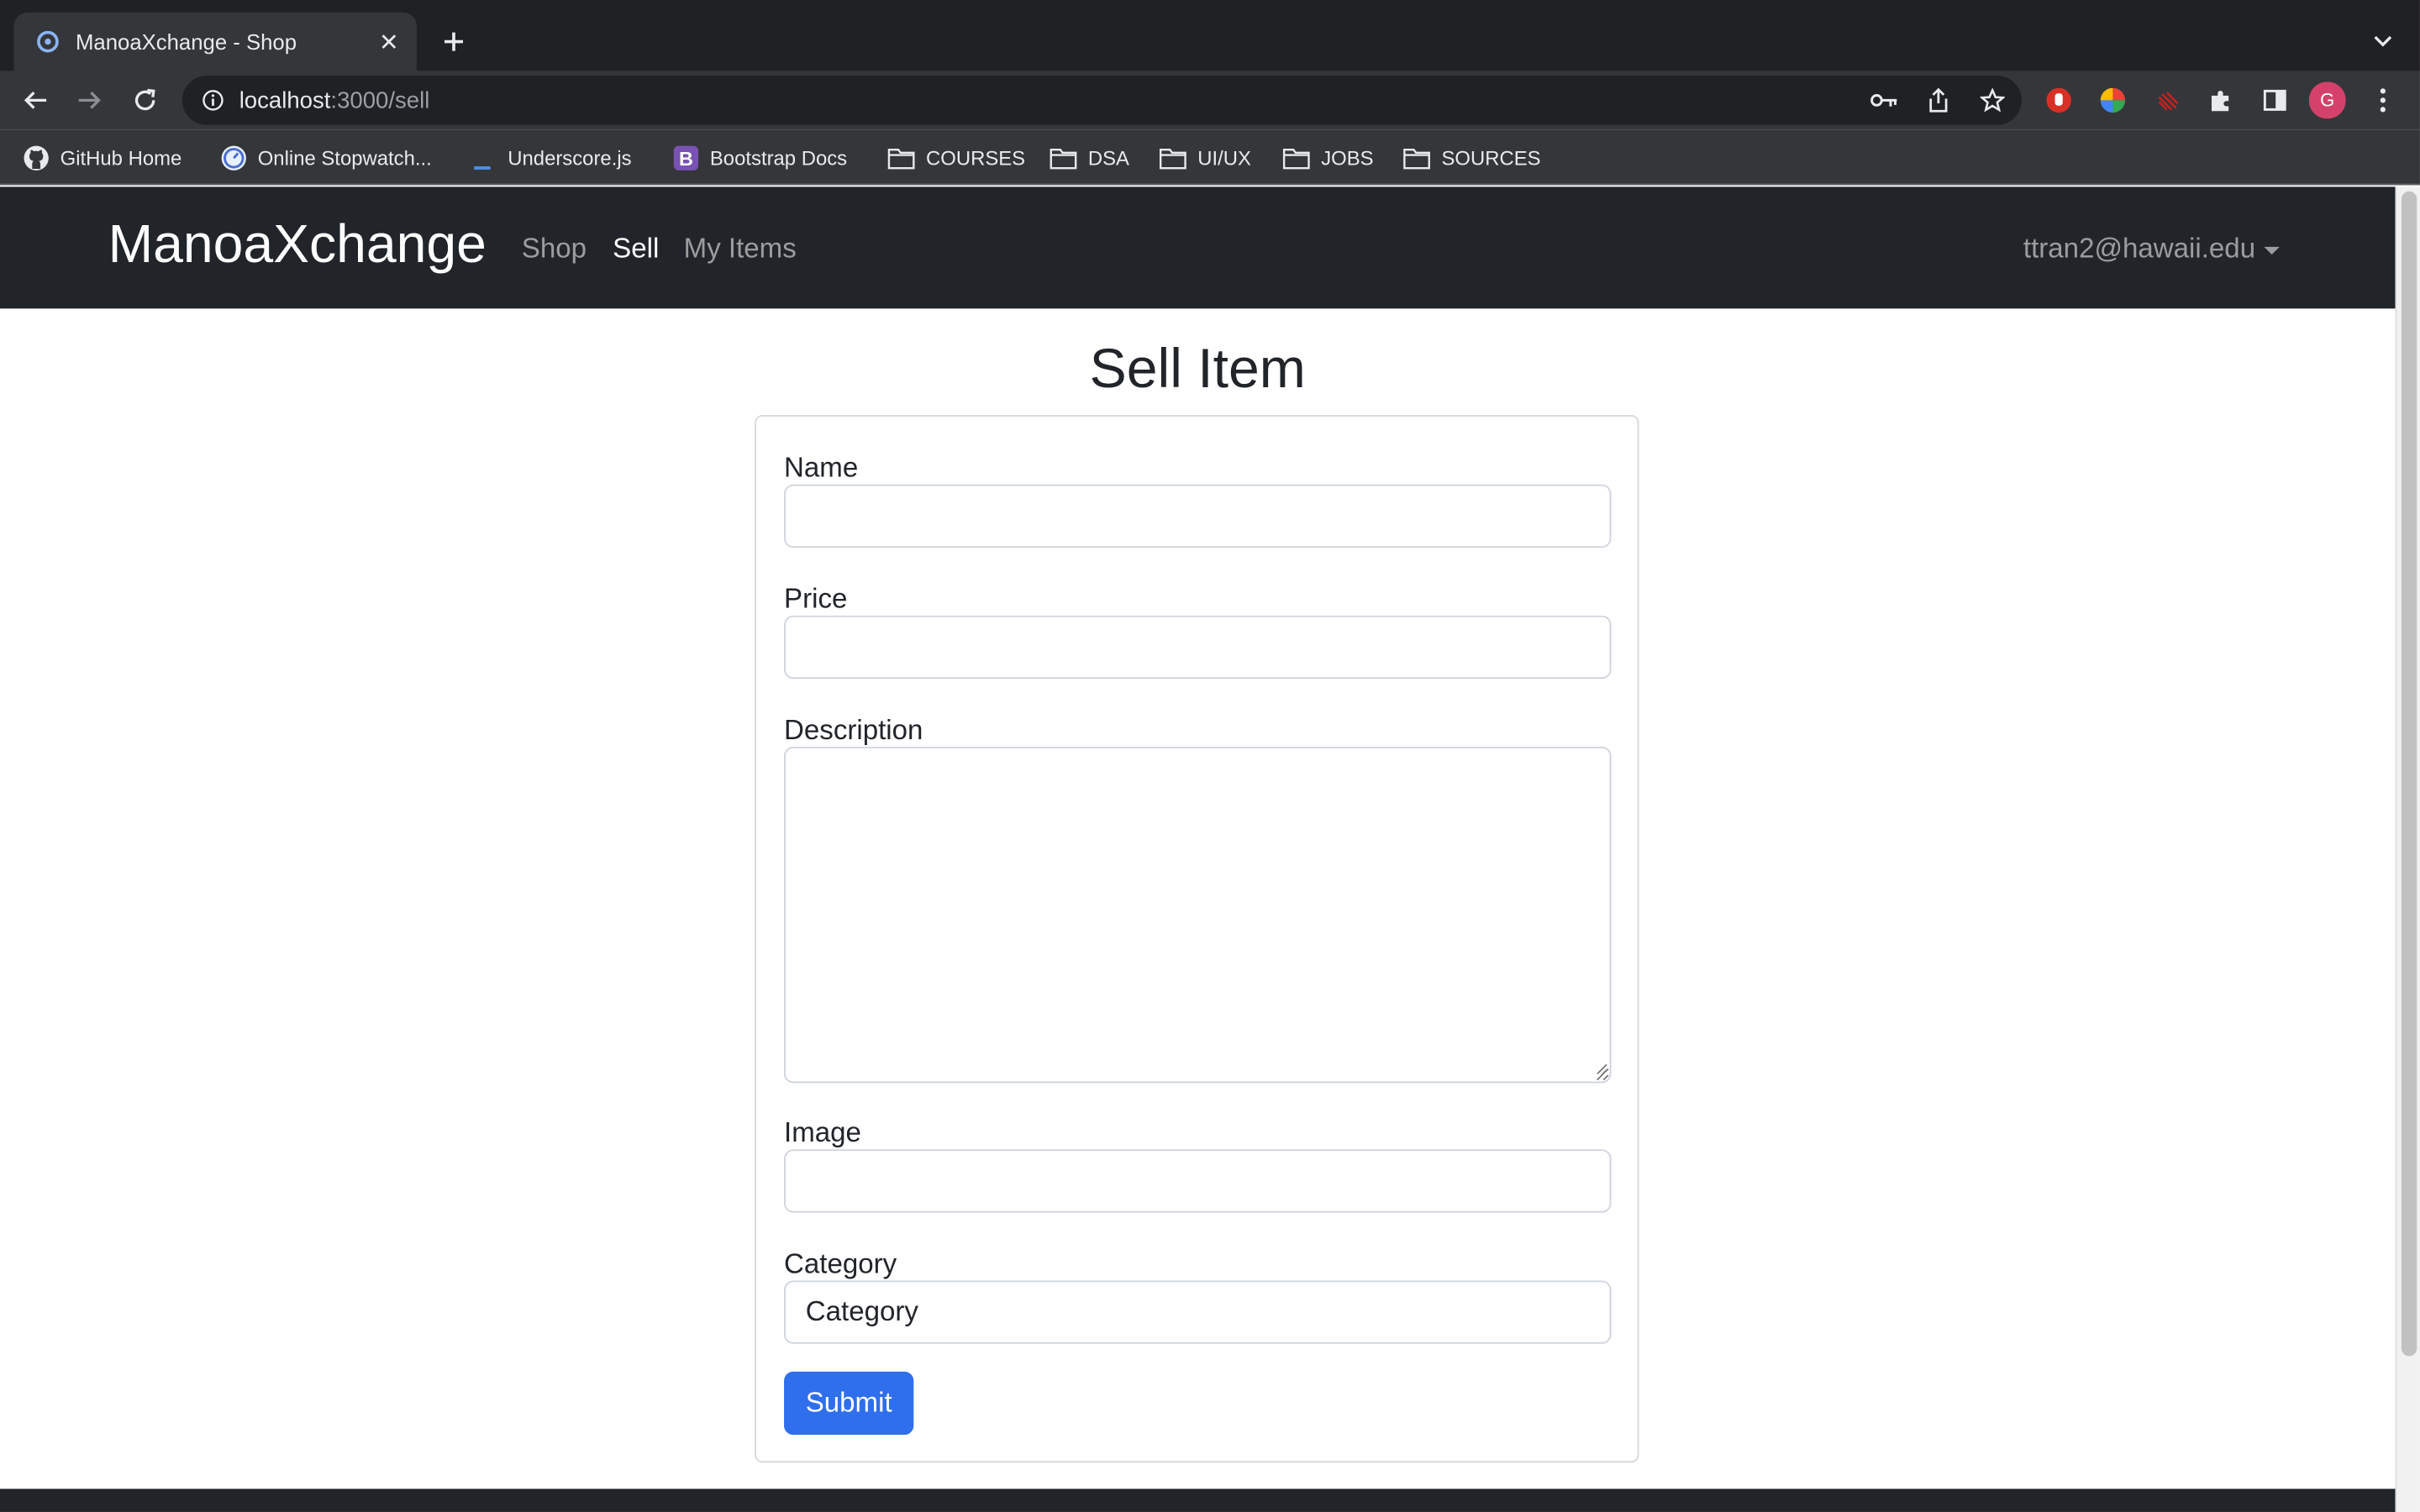 The height and width of the screenshot is (1512, 2420). What do you see at coordinates (570, 157) in the screenshot?
I see `bookmark-label: Underscore.js` at bounding box center [570, 157].